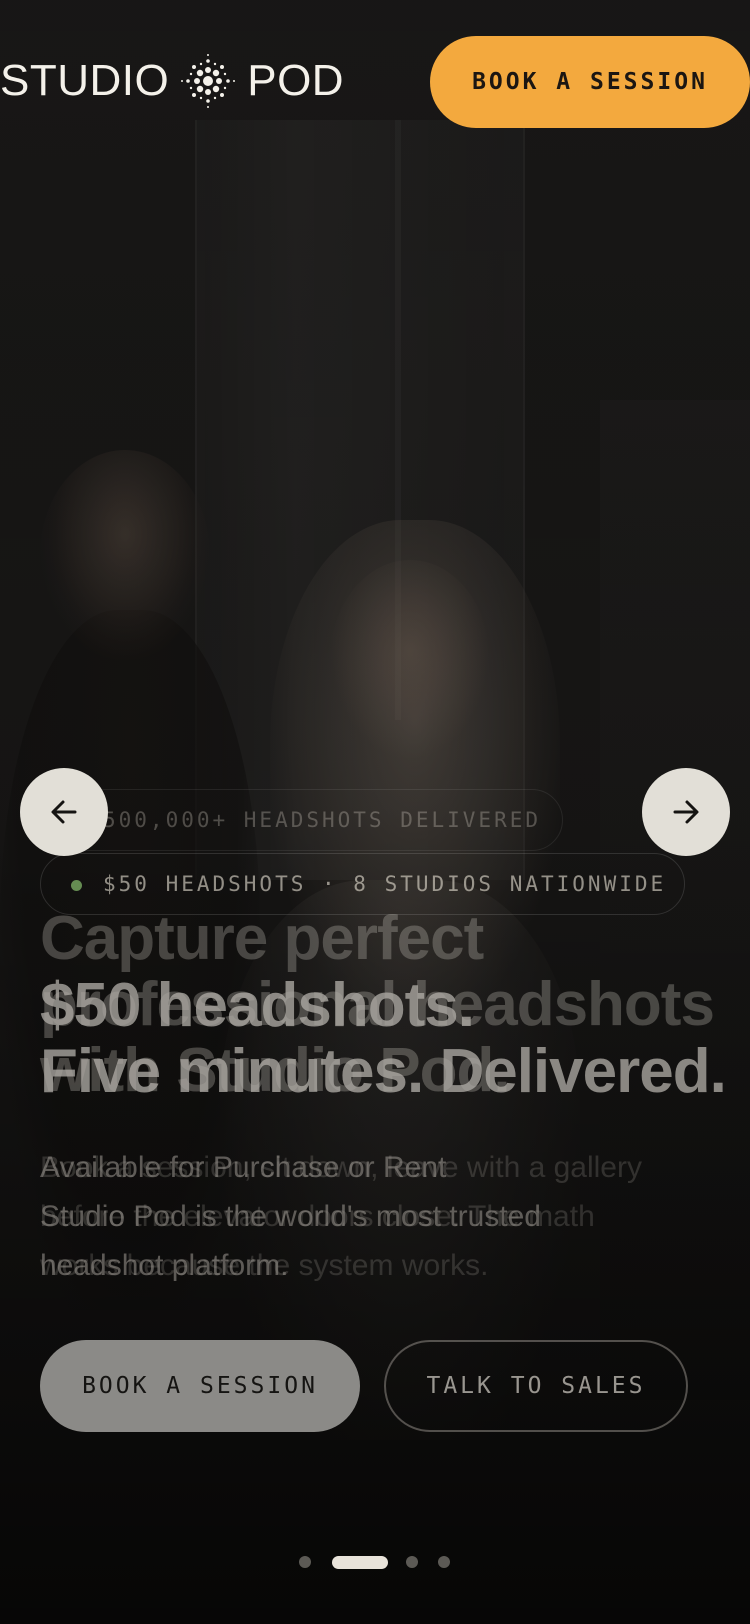 This screenshot has width=750, height=1624. I want to click on pricing-badge-label: $50 HEADSHOTS · 8 STUDIOS NATIONWIDE, so click(385, 884).